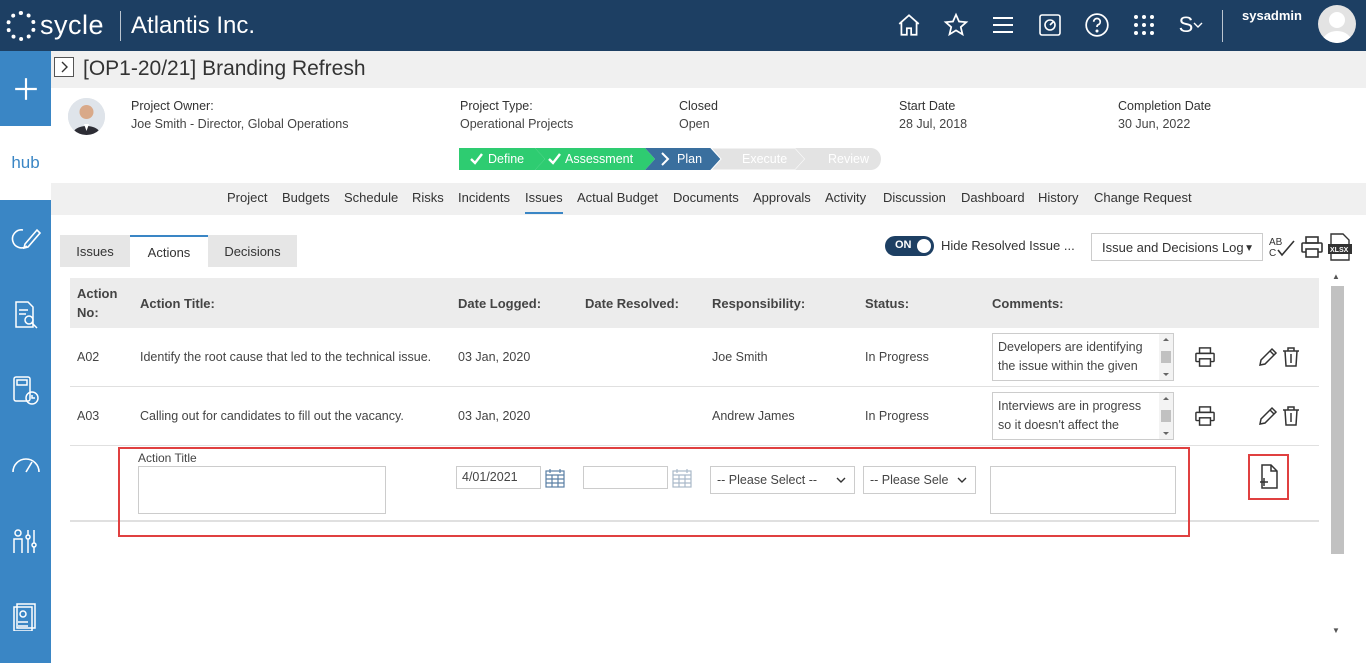  I want to click on tab-discussion: Discussion, so click(914, 197).